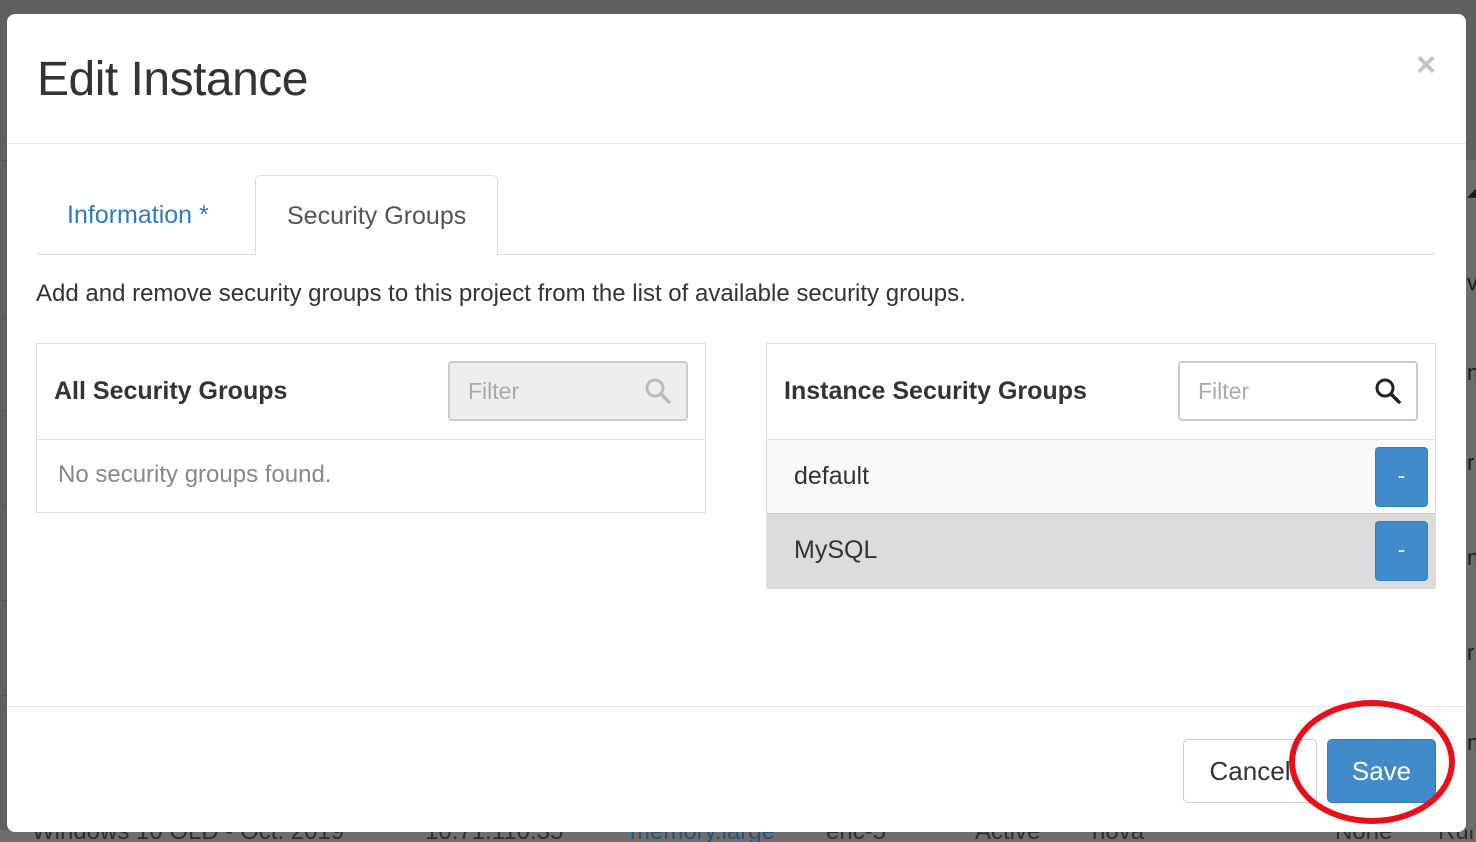 This screenshot has height=842, width=1476. What do you see at coordinates (371, 392) in the screenshot?
I see `panel-header: All Security Groups` at bounding box center [371, 392].